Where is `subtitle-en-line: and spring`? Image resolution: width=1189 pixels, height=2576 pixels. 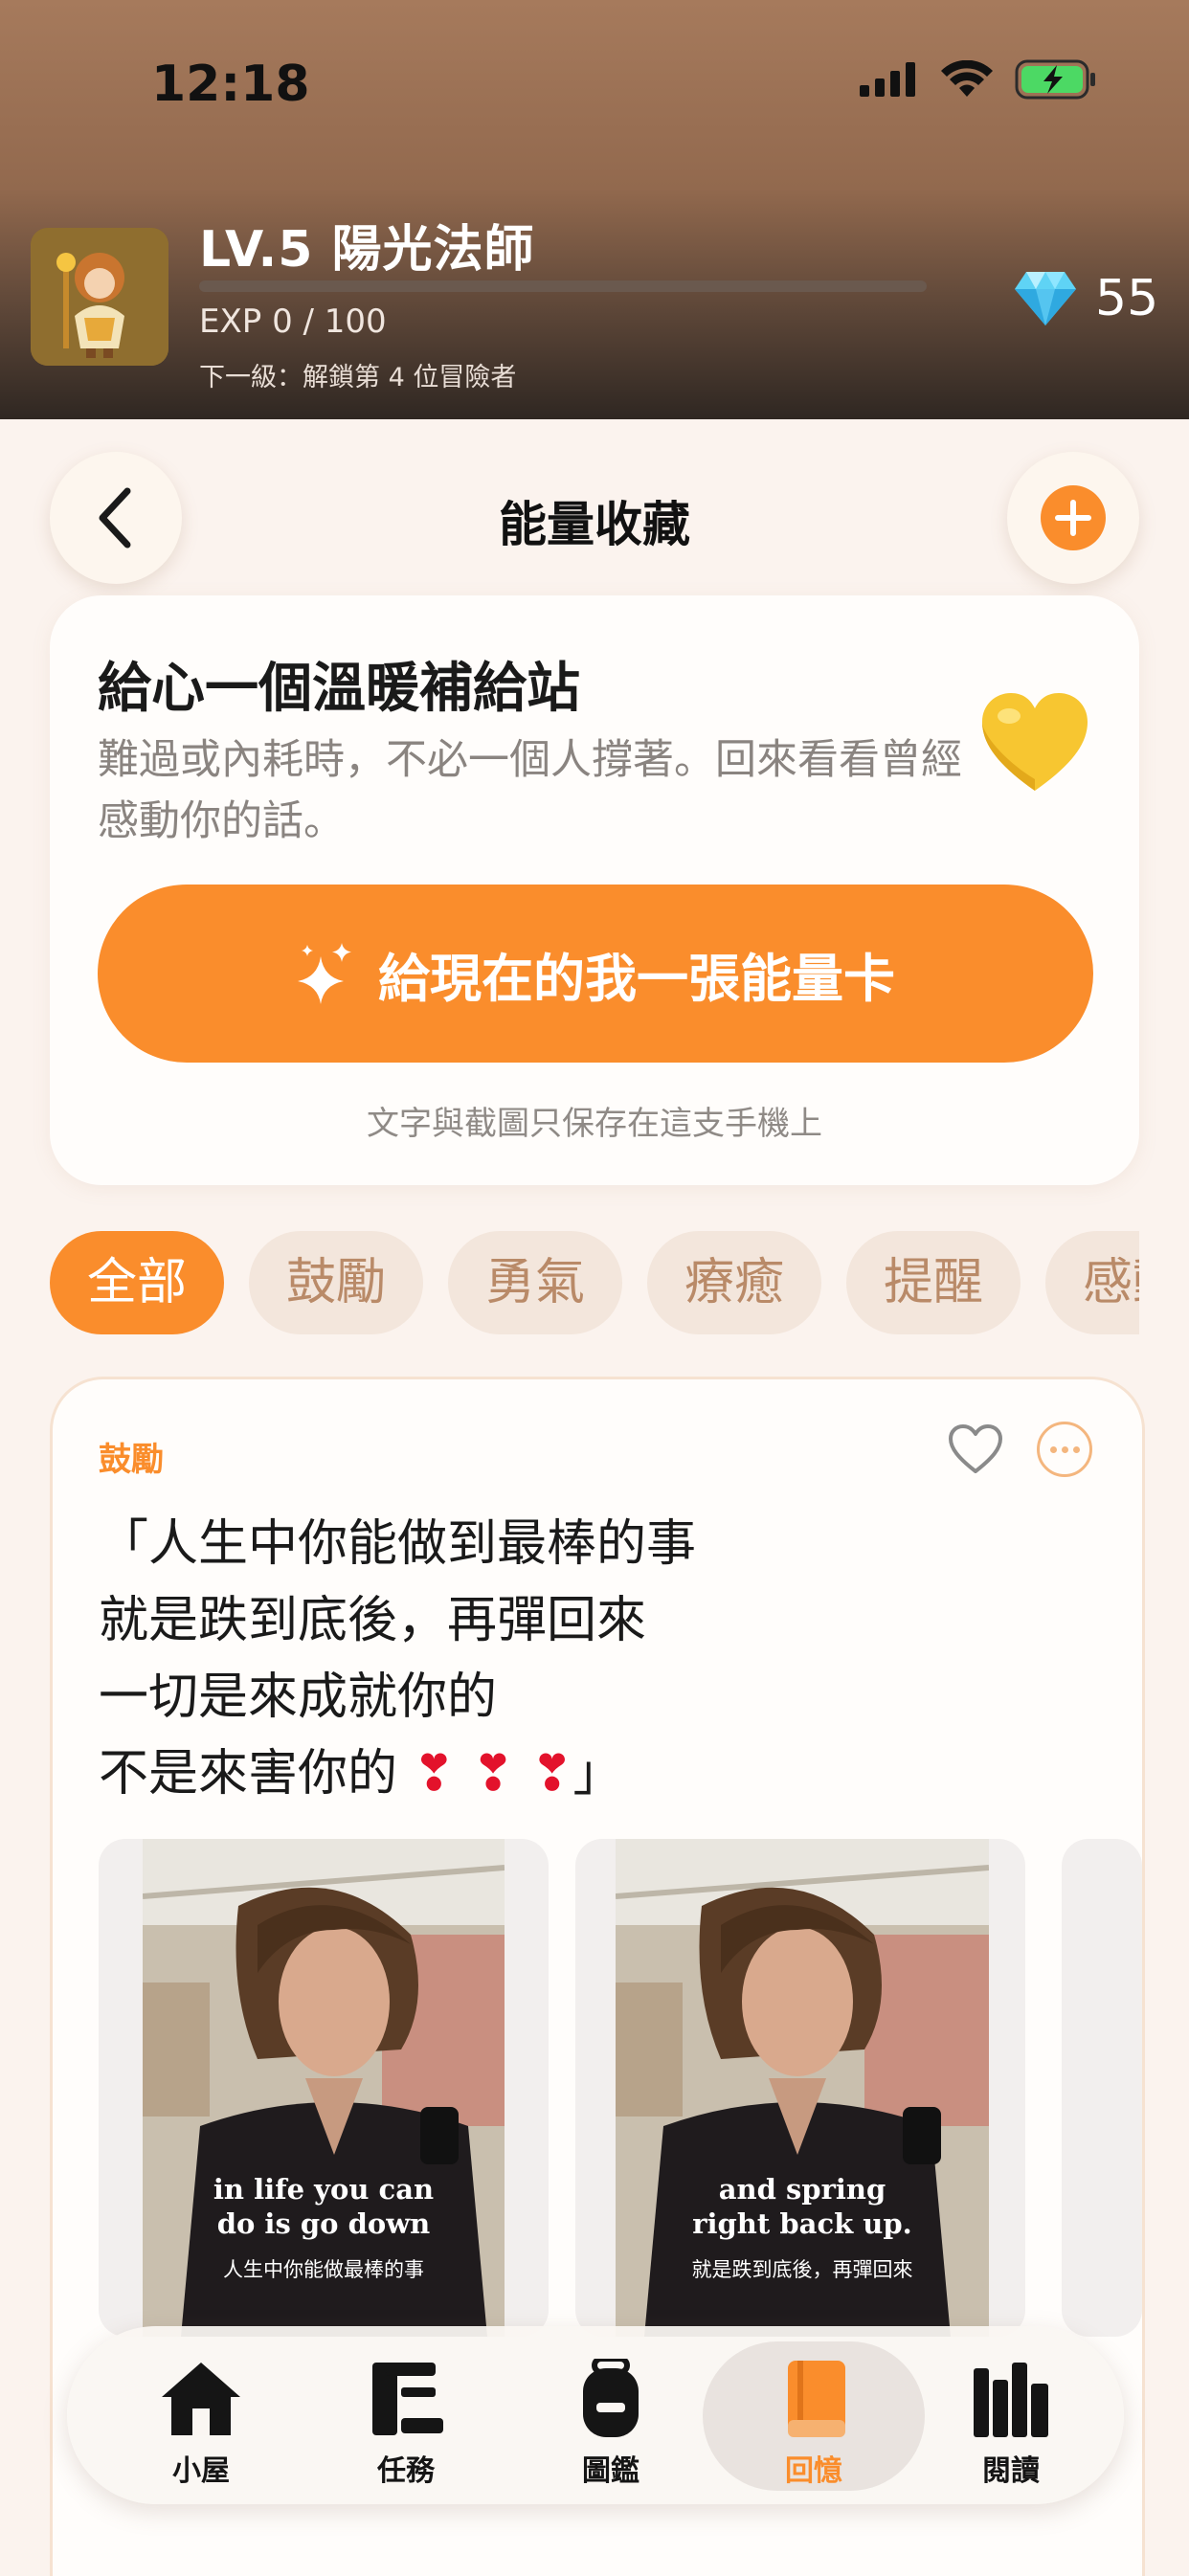
subtitle-en-line: and spring is located at coordinates (802, 2189).